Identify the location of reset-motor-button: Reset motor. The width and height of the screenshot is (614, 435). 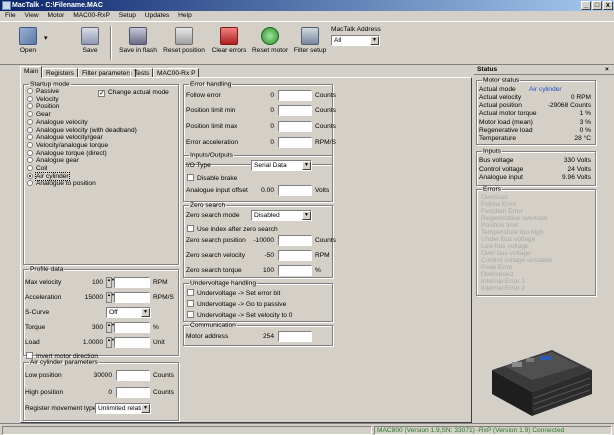
(270, 44).